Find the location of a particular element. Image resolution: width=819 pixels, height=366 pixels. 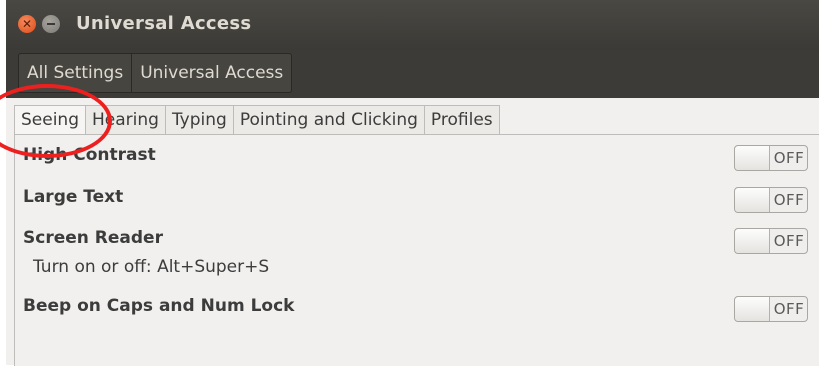

beep-caps-num-lock-label: Beep on Caps and Num Lock is located at coordinates (159, 306).